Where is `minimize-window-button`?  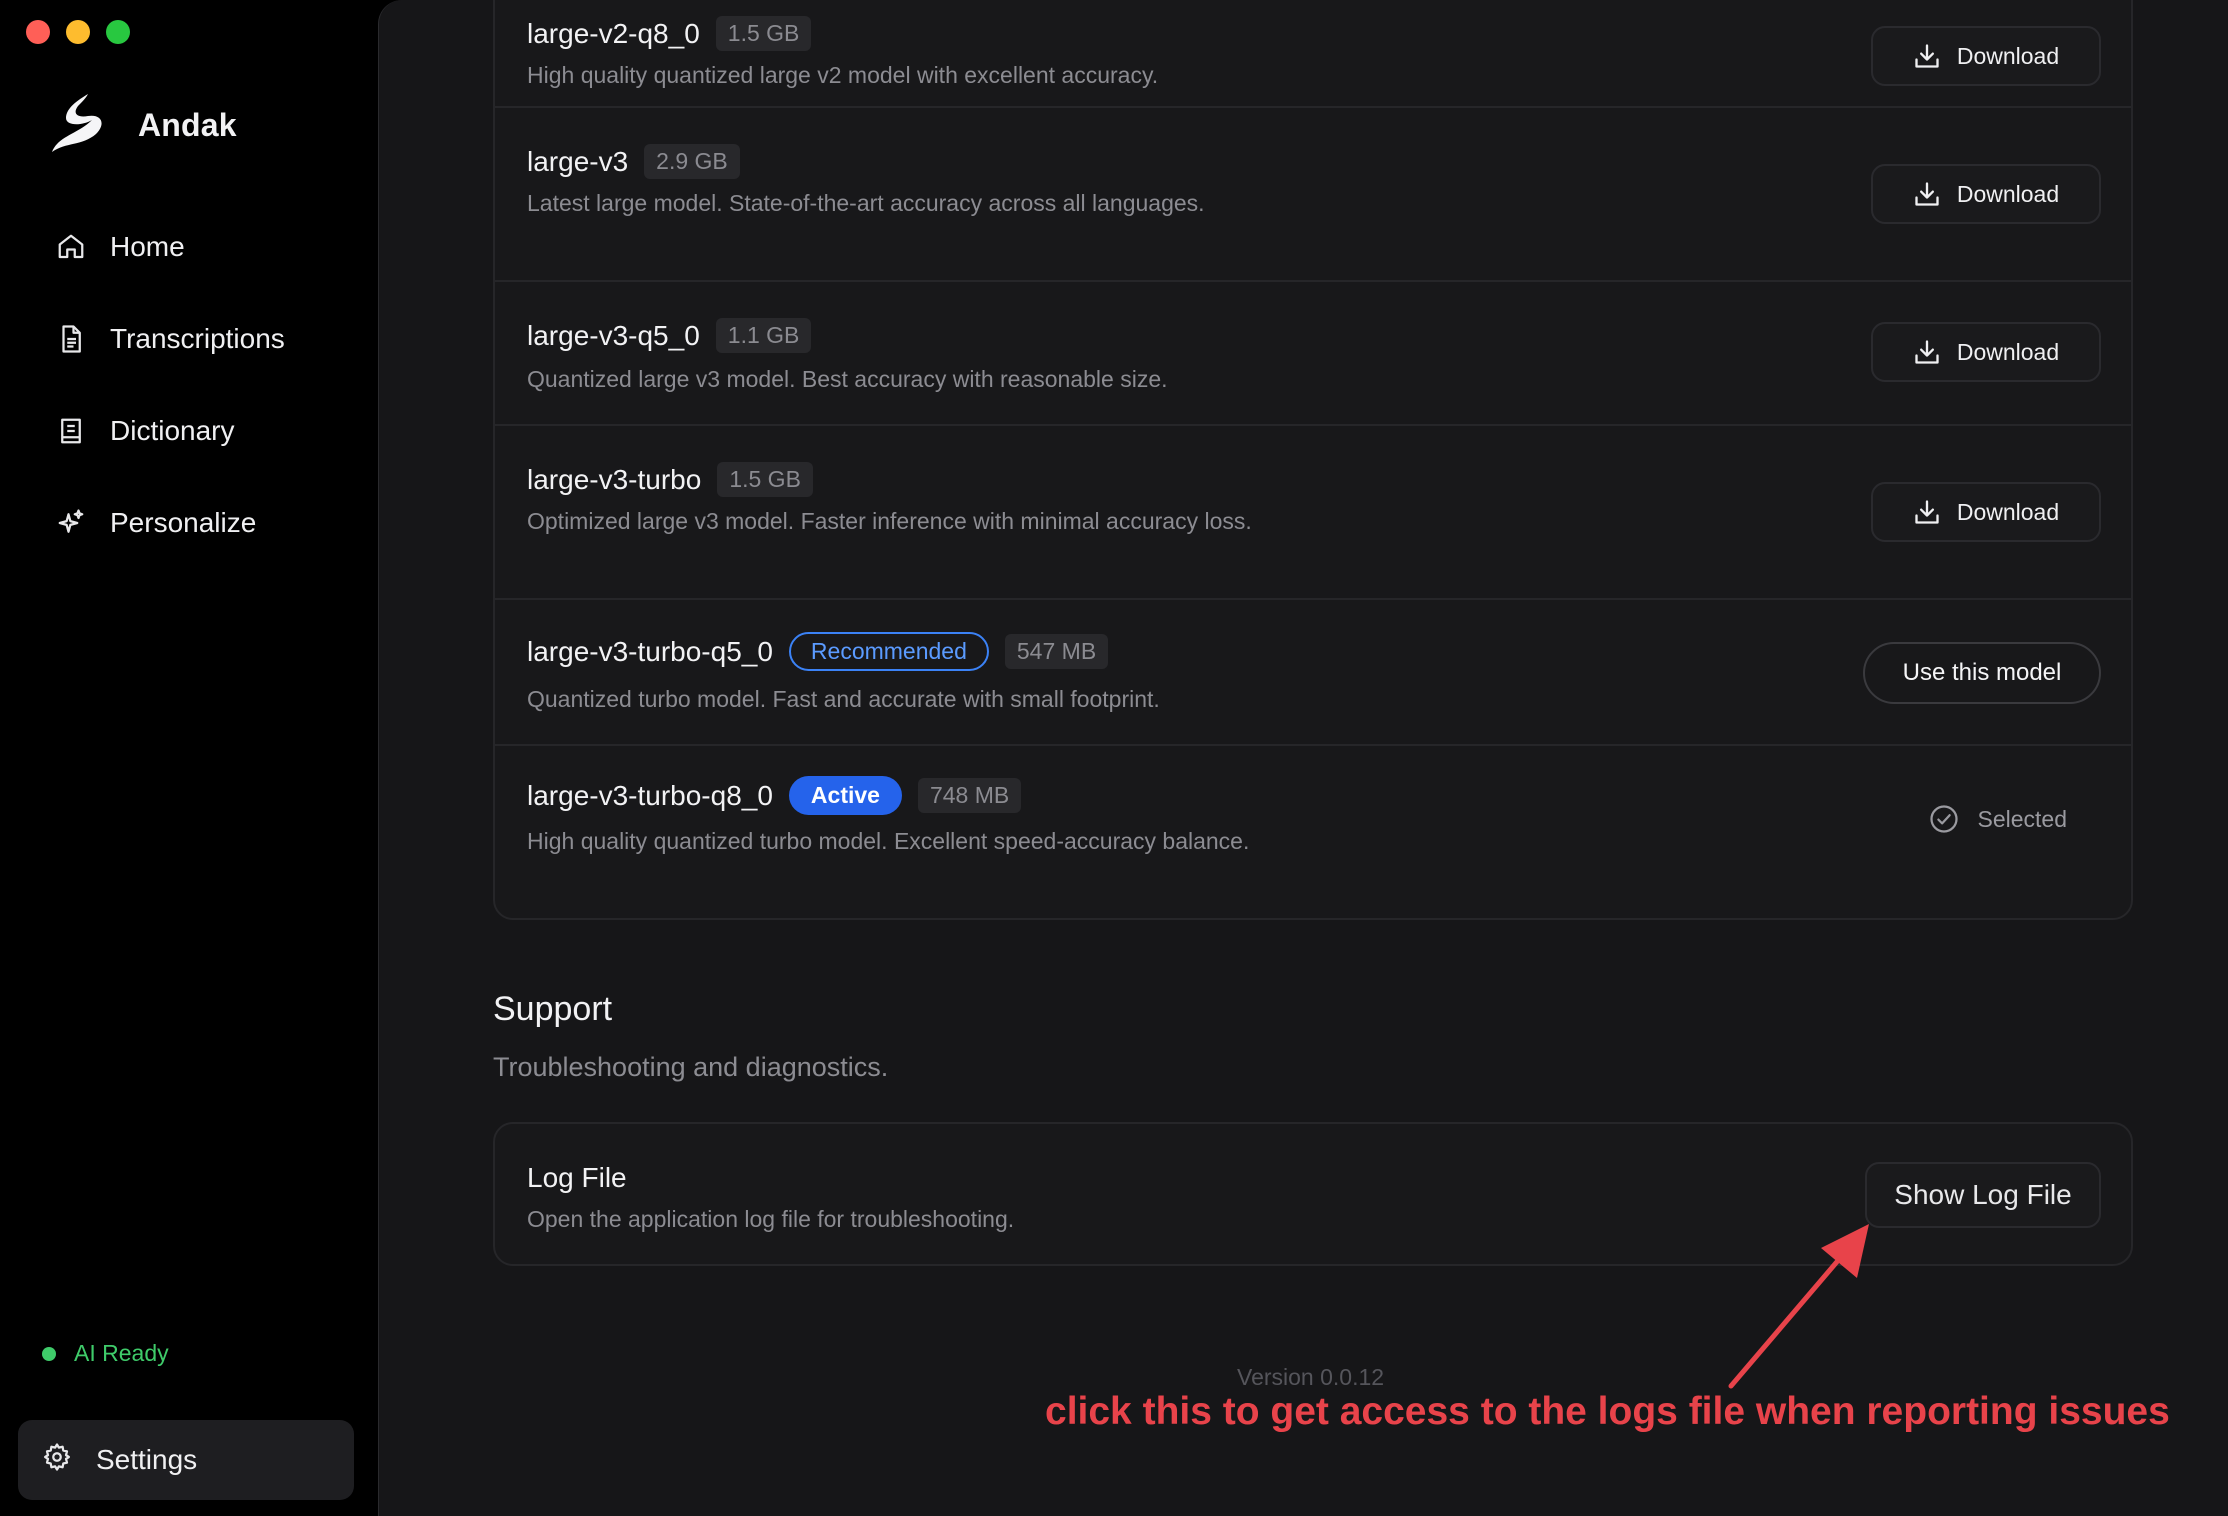
minimize-window-button is located at coordinates (78, 32).